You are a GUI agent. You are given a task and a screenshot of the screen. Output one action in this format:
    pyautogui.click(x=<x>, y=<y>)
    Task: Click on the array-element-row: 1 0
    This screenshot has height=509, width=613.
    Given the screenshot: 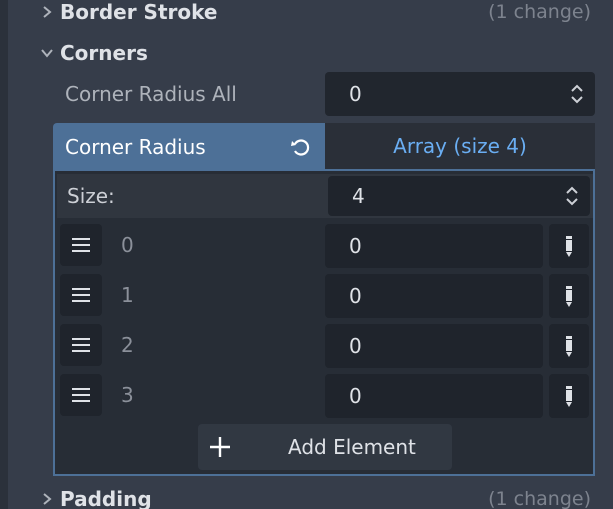 What is the action you would take?
    pyautogui.click(x=325, y=295)
    